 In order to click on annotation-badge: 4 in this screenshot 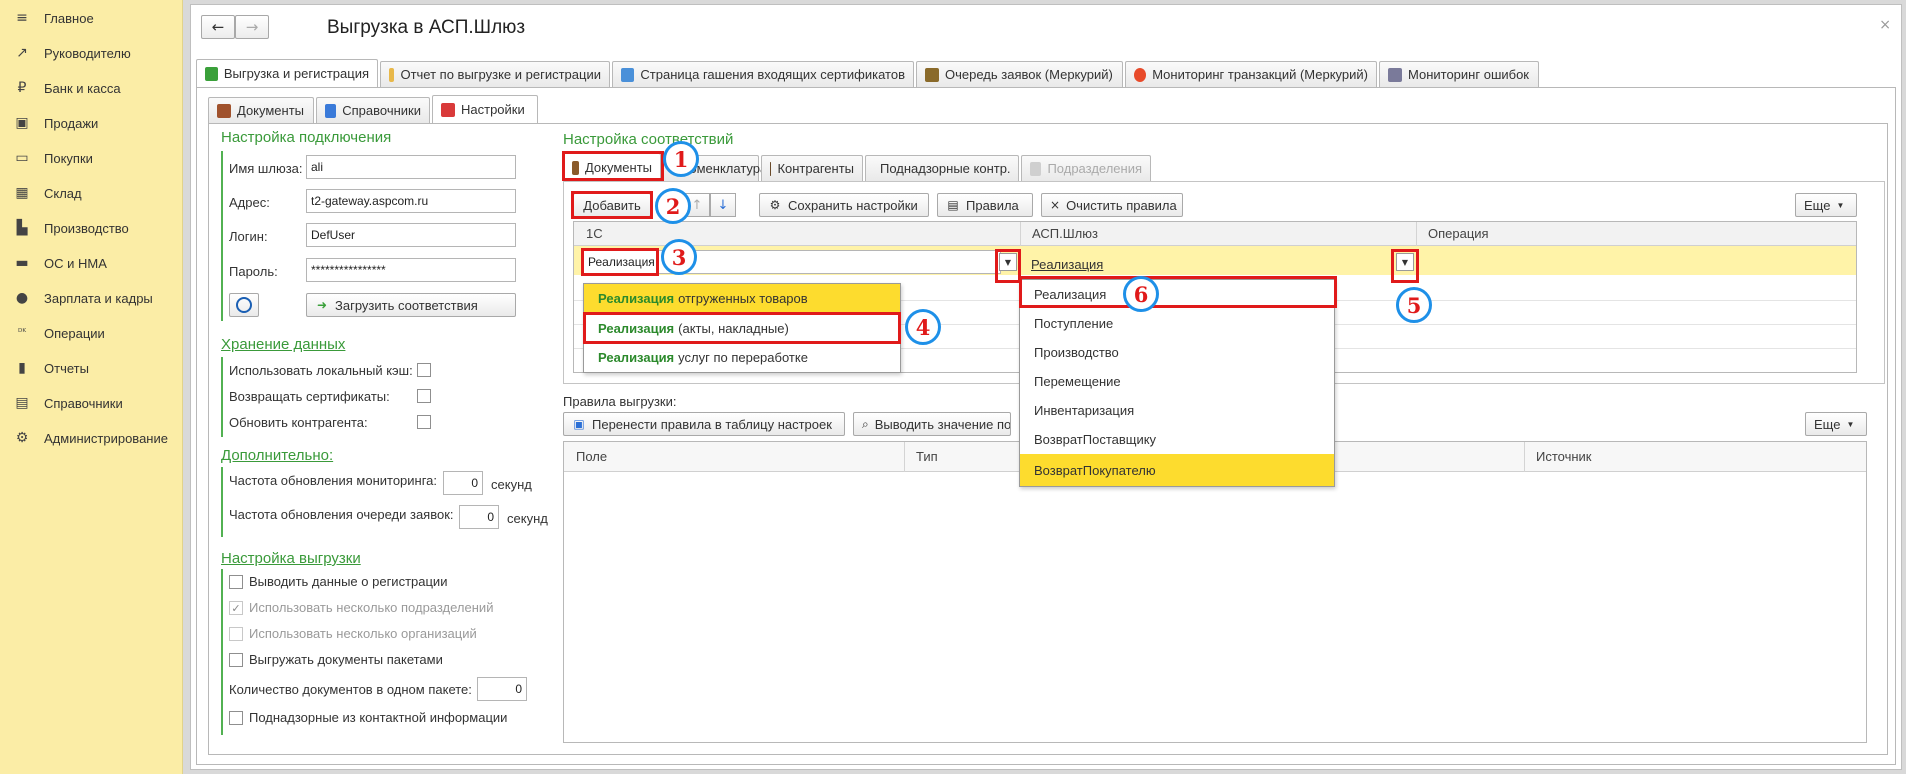, I will do `click(923, 327)`.